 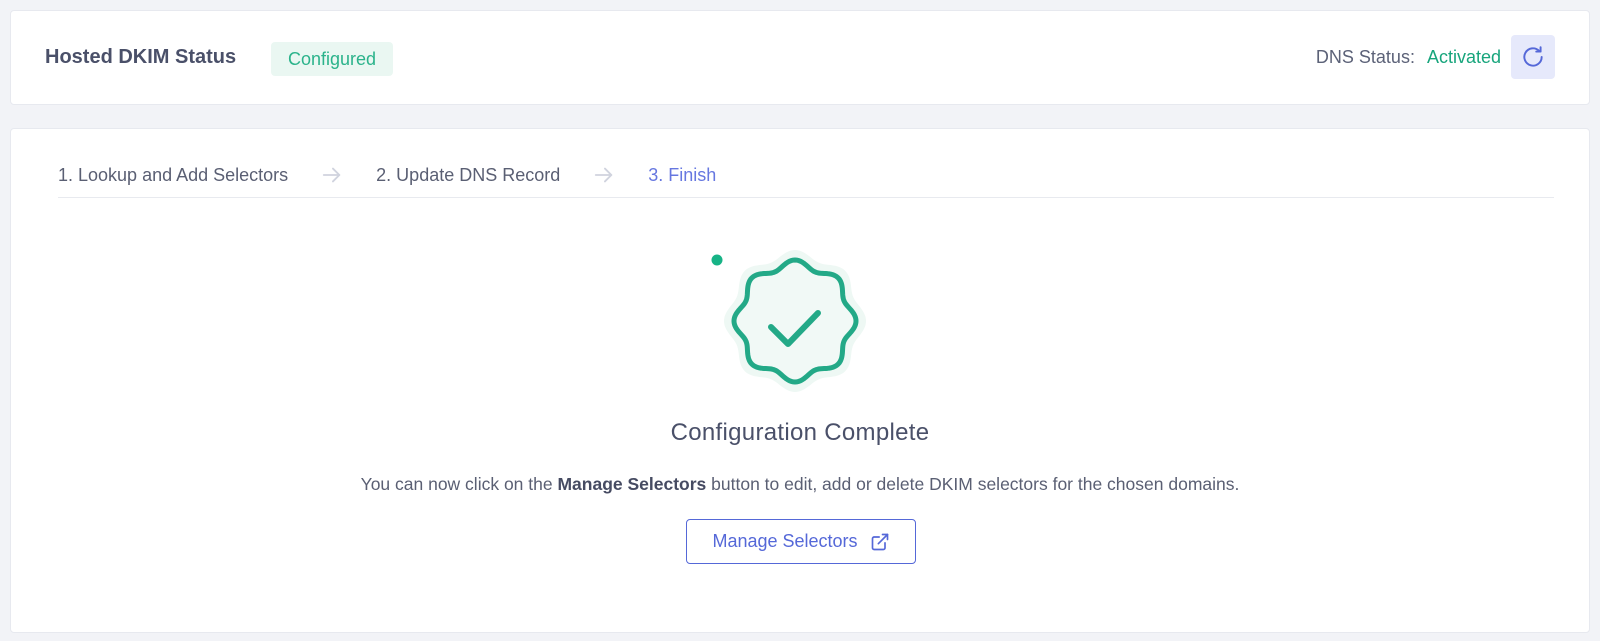 I want to click on step-update-dns: 2. Update DNS Record, so click(x=468, y=175).